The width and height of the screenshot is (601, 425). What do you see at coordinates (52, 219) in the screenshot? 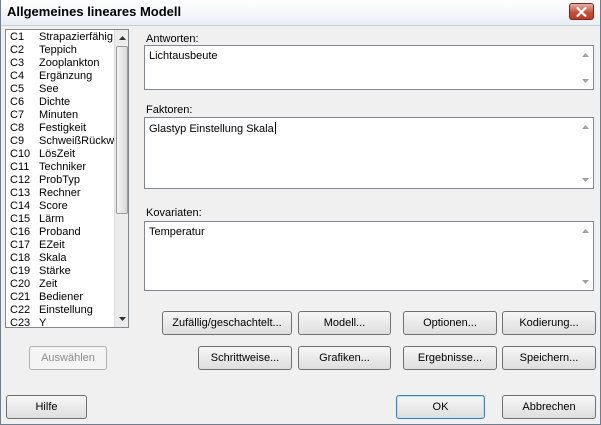
I see `column-name: Lärm` at bounding box center [52, 219].